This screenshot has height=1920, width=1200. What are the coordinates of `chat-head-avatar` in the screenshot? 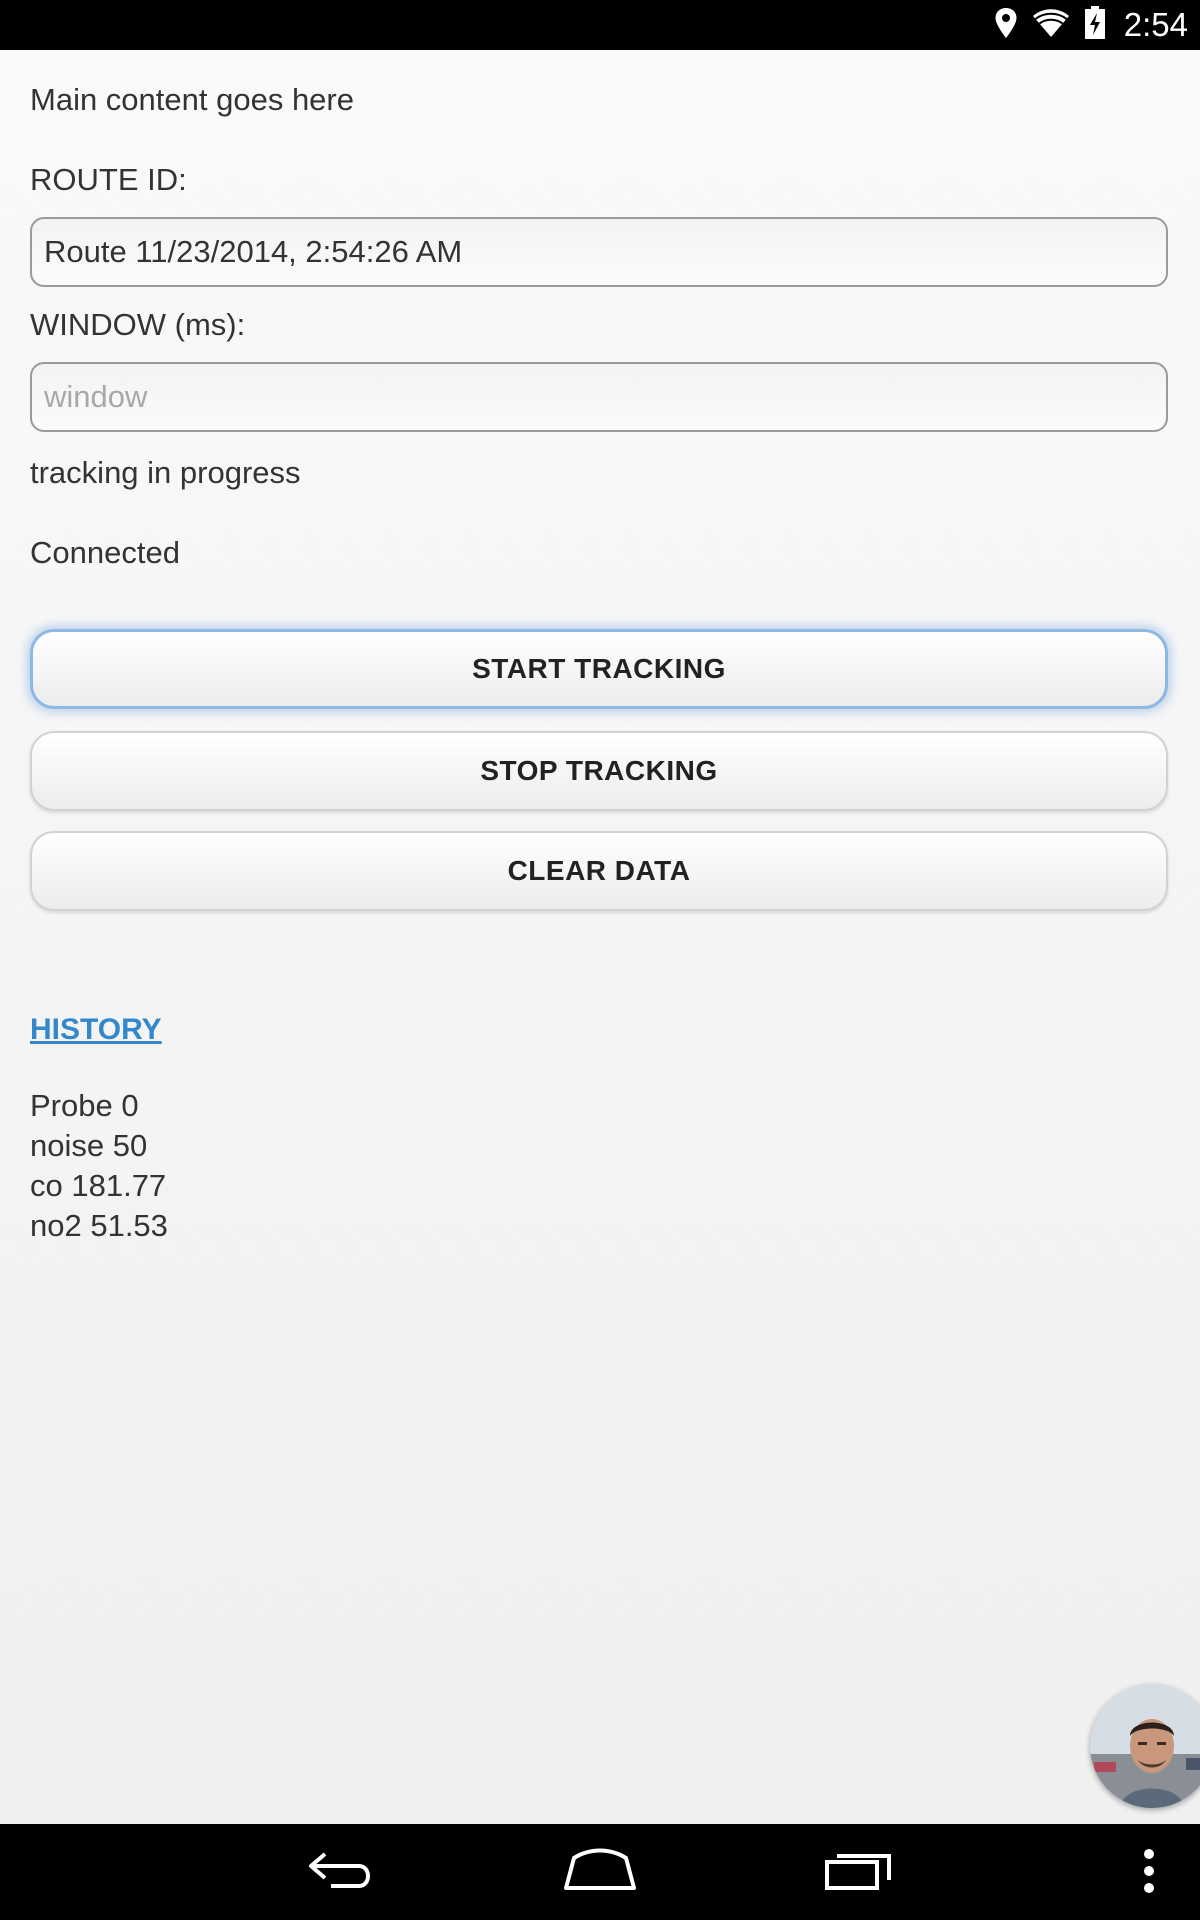 It's located at (1145, 1746).